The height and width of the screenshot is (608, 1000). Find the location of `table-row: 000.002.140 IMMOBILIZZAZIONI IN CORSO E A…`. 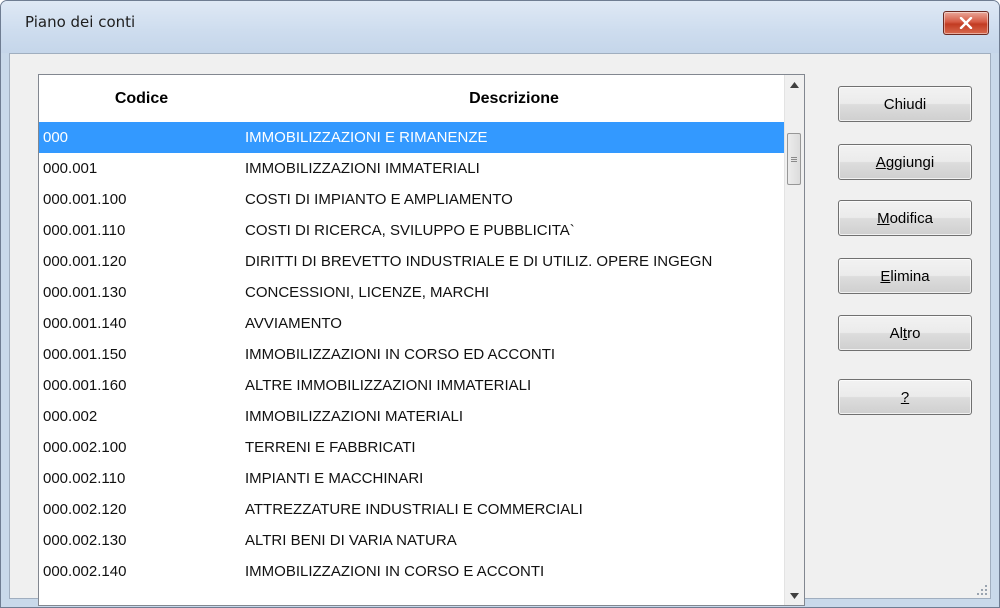

table-row: 000.002.140 IMMOBILIZZAZIONI IN CORSO E A… is located at coordinates (411, 571).